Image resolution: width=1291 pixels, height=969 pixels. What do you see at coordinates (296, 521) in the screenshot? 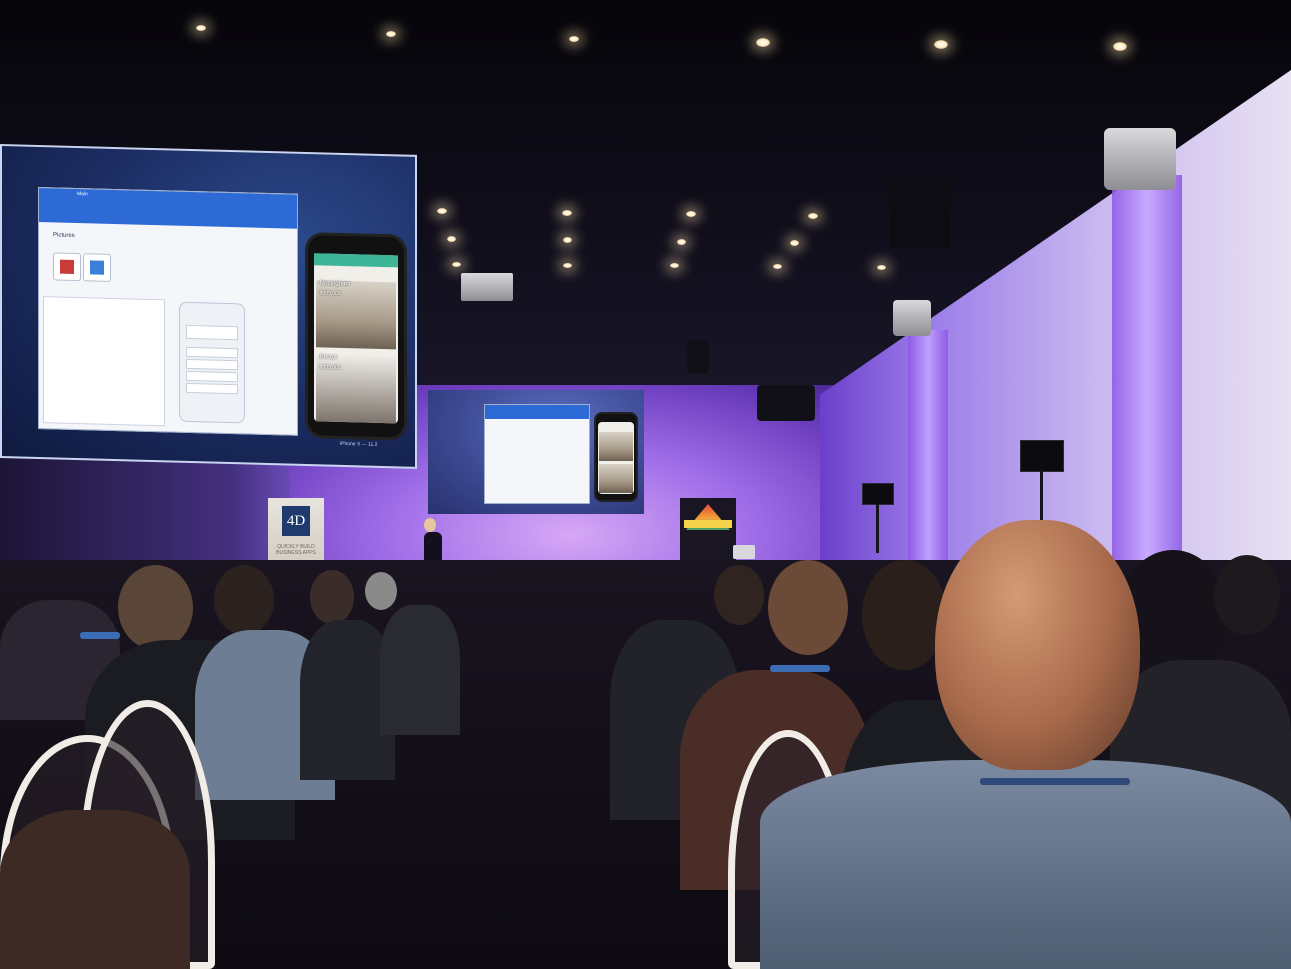
I see `4d-logo: 4D` at bounding box center [296, 521].